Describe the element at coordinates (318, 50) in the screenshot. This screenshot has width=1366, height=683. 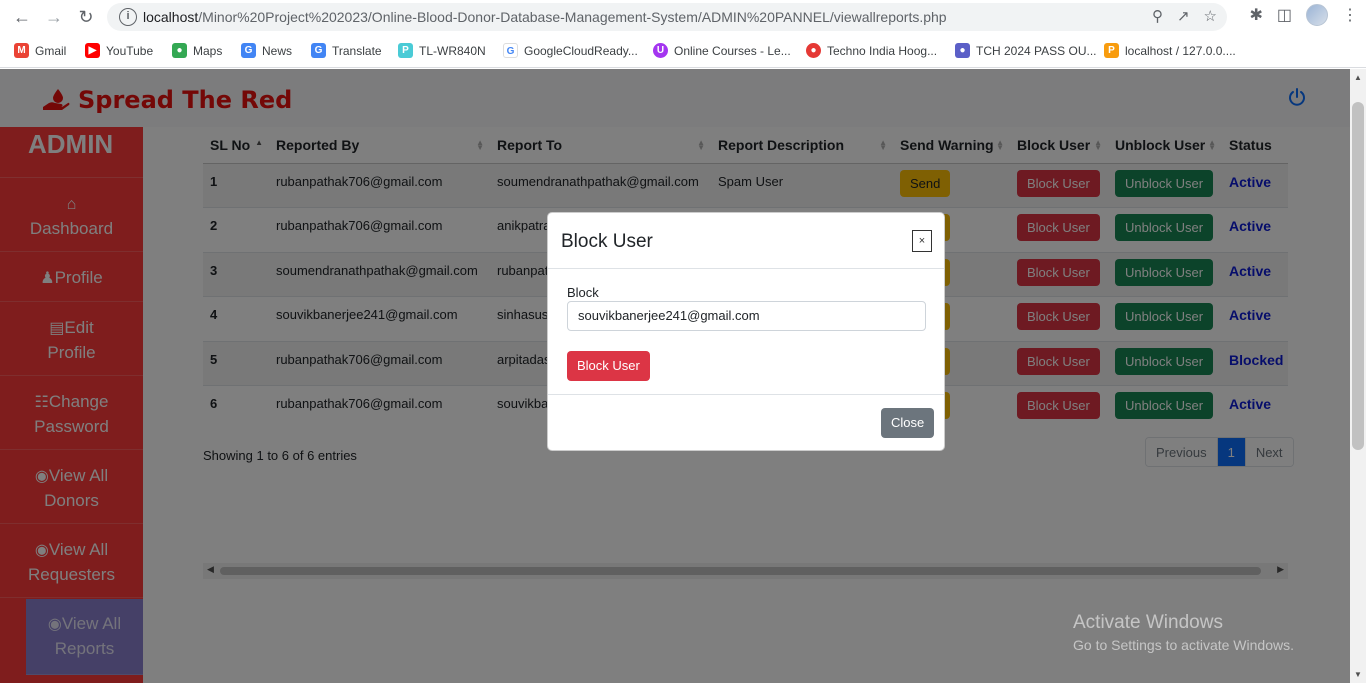
I see `translate-icon: G` at that location.